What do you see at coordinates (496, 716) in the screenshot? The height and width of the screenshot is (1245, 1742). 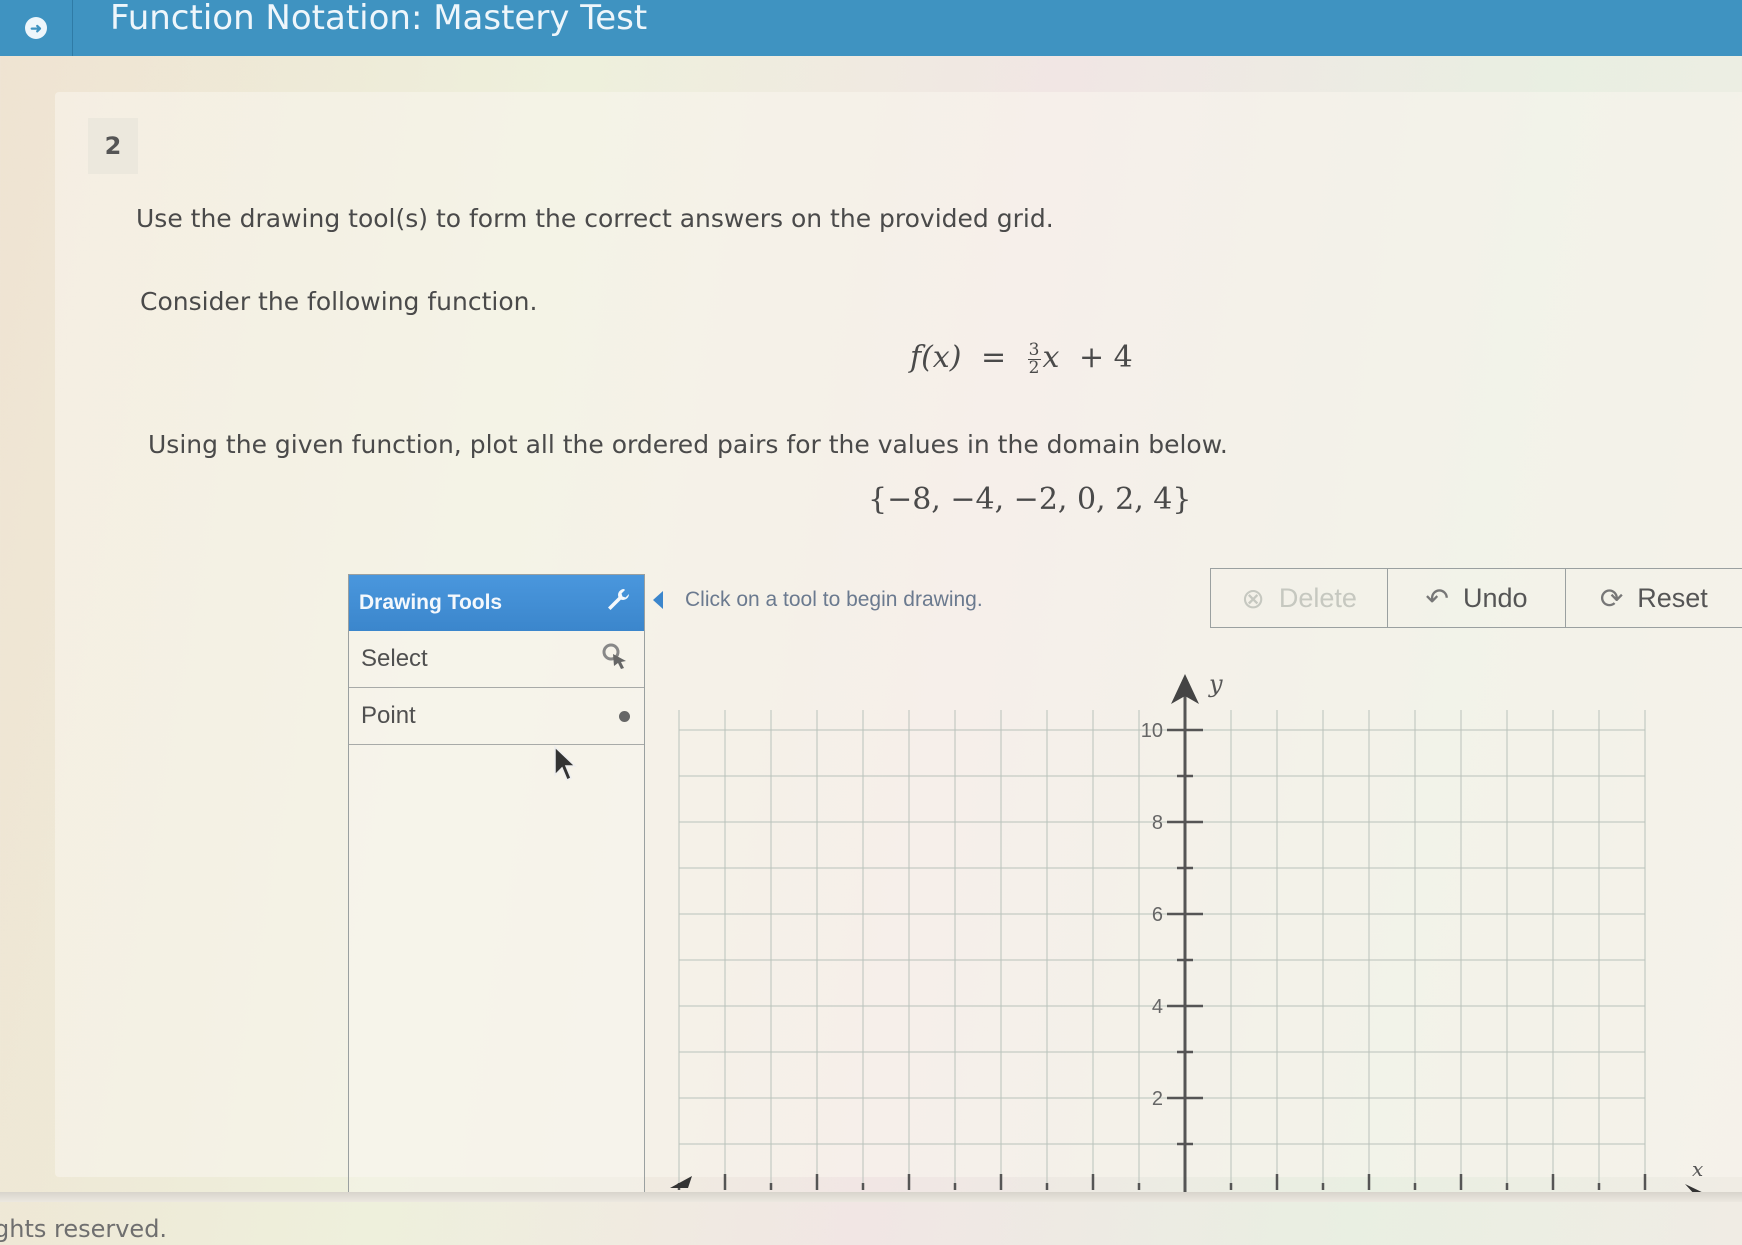 I see `tool-point: Point` at bounding box center [496, 716].